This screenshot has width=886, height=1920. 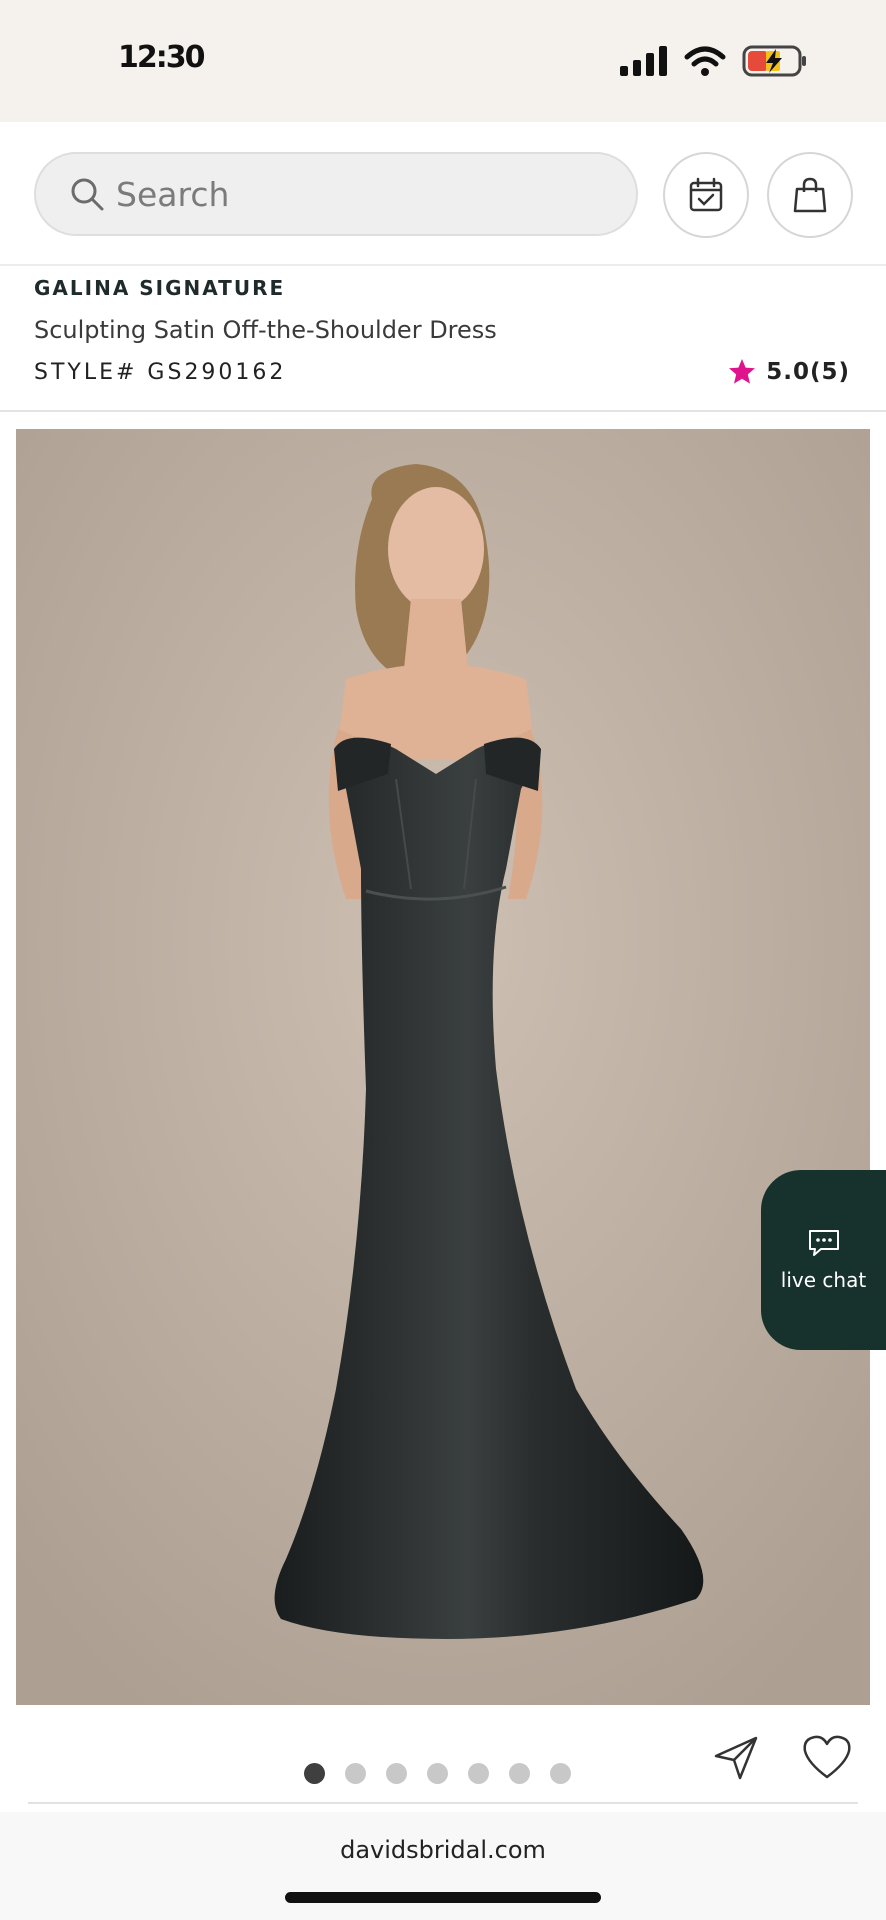 What do you see at coordinates (87, 194) in the screenshot?
I see `search-icon` at bounding box center [87, 194].